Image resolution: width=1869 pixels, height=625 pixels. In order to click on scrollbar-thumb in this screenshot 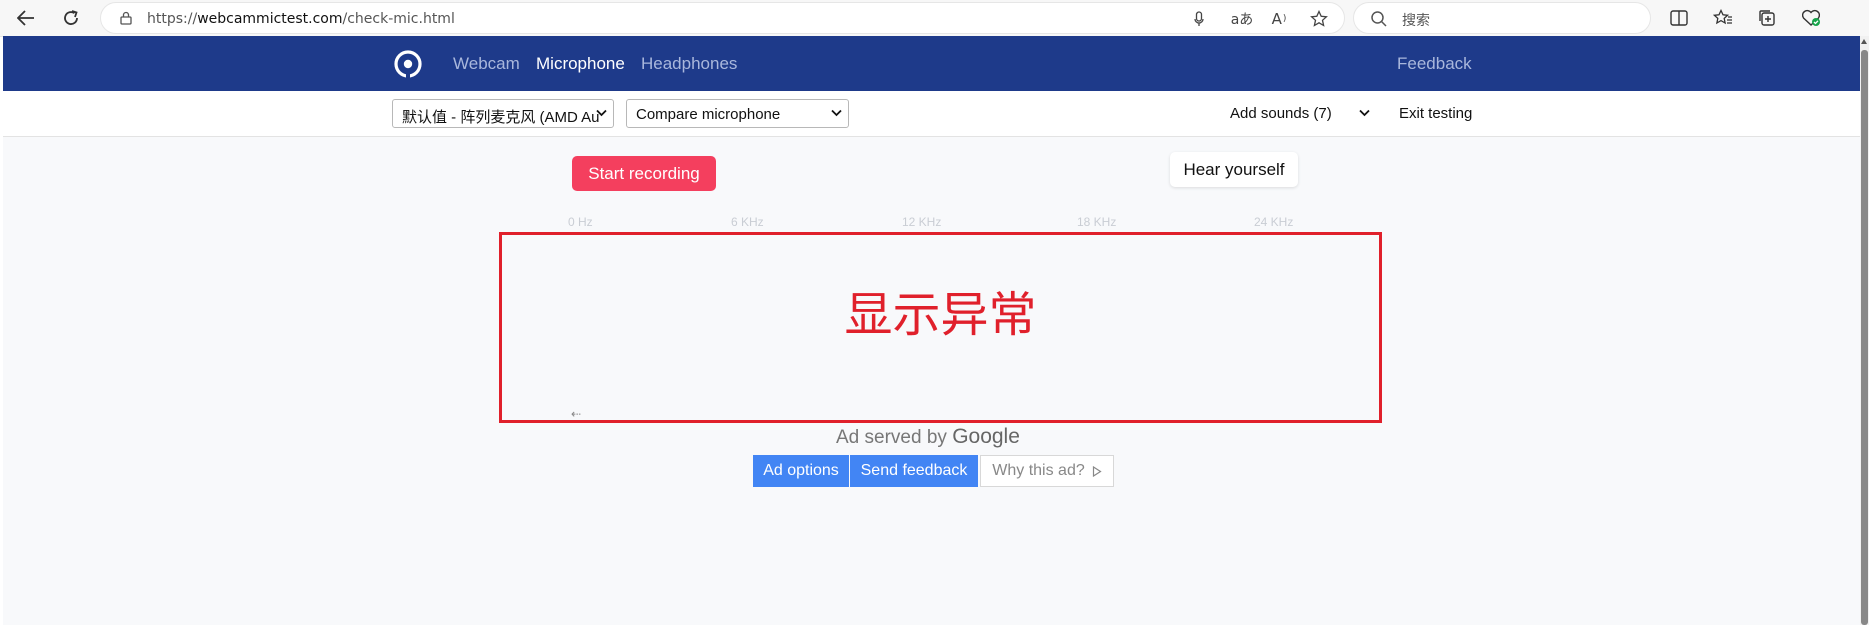, I will do `click(1864, 337)`.